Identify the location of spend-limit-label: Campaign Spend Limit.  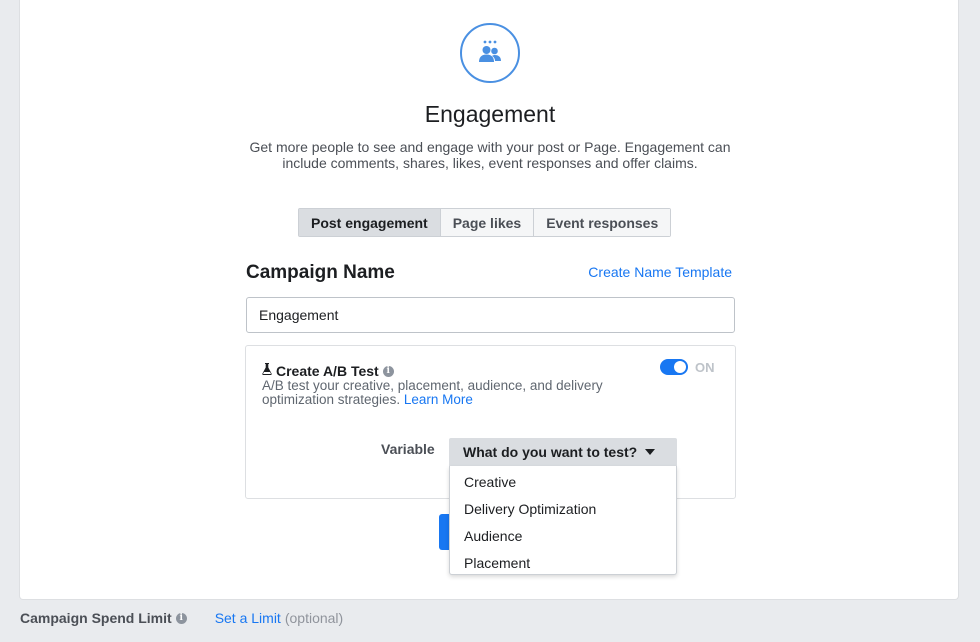
(96, 618).